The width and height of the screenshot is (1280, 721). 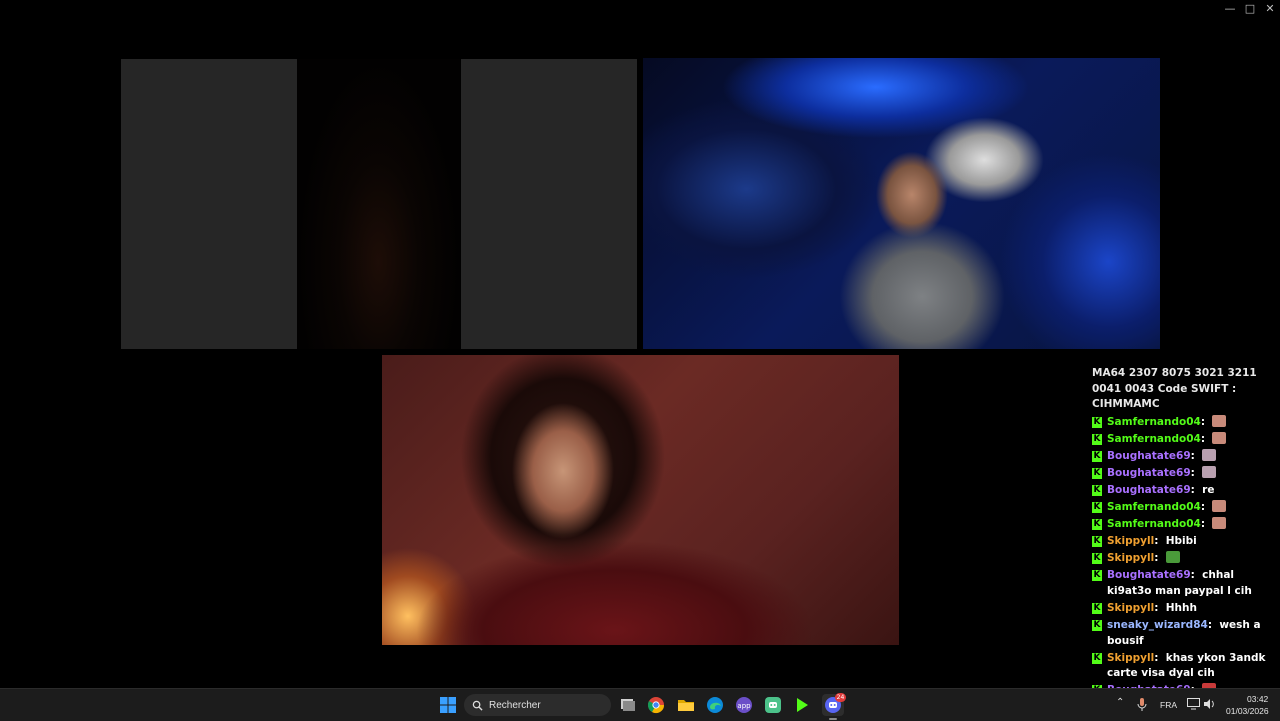 I want to click on chat-message-body: Boughatate69: re, so click(x=1191, y=491).